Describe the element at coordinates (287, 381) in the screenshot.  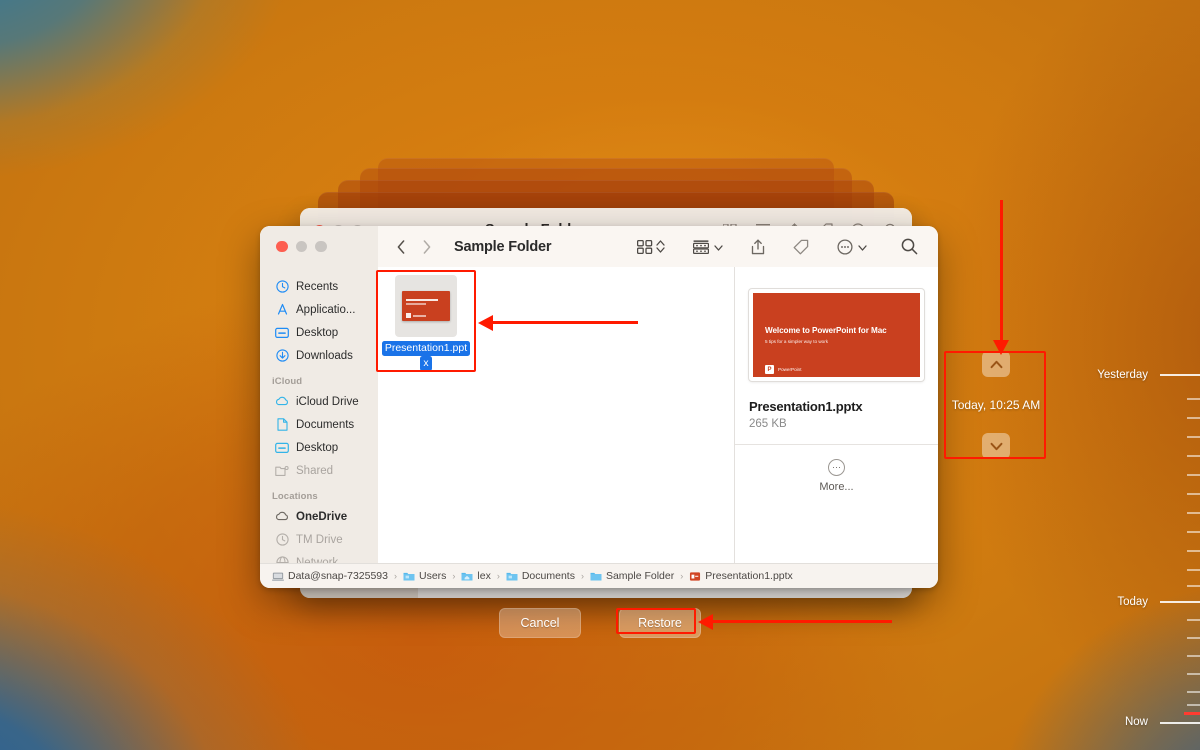
I see `sidebar-section-icloud: iCloud` at that location.